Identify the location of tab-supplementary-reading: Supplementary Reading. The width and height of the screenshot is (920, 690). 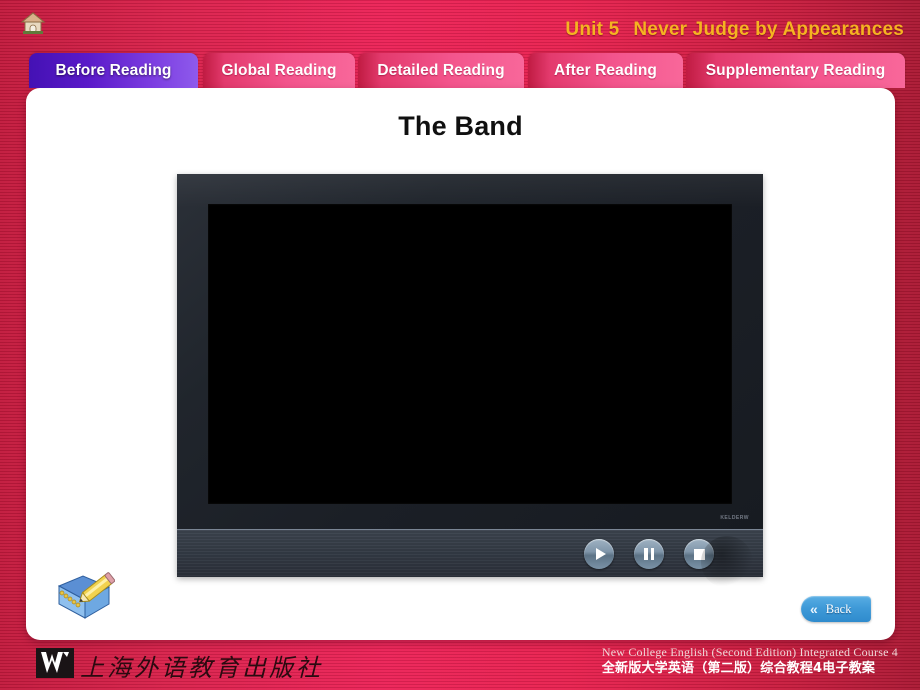
(795, 70).